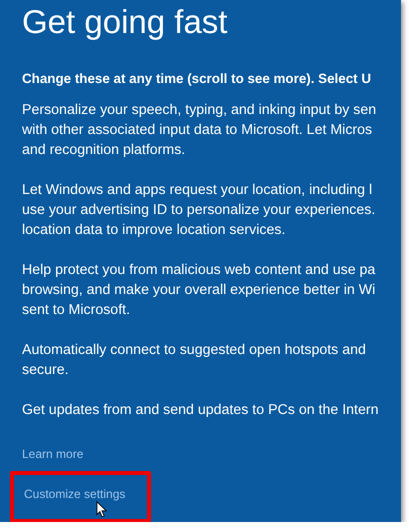 This screenshot has width=409, height=532. What do you see at coordinates (194, 350) in the screenshot?
I see `paragraph-line: Automatically connect to suggested open hotspots and` at bounding box center [194, 350].